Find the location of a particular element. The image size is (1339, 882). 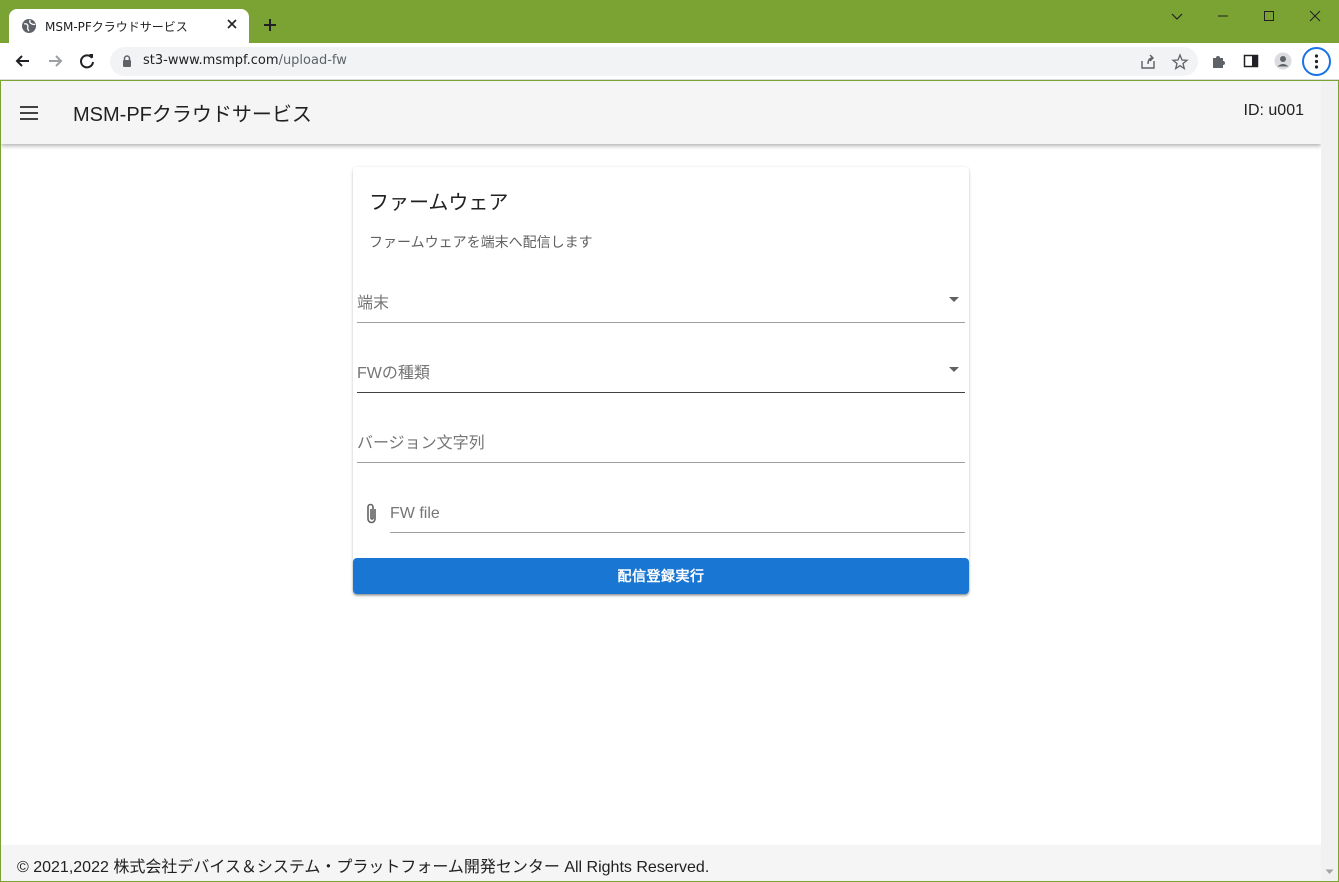

device-select: 端末 is located at coordinates (661, 303).